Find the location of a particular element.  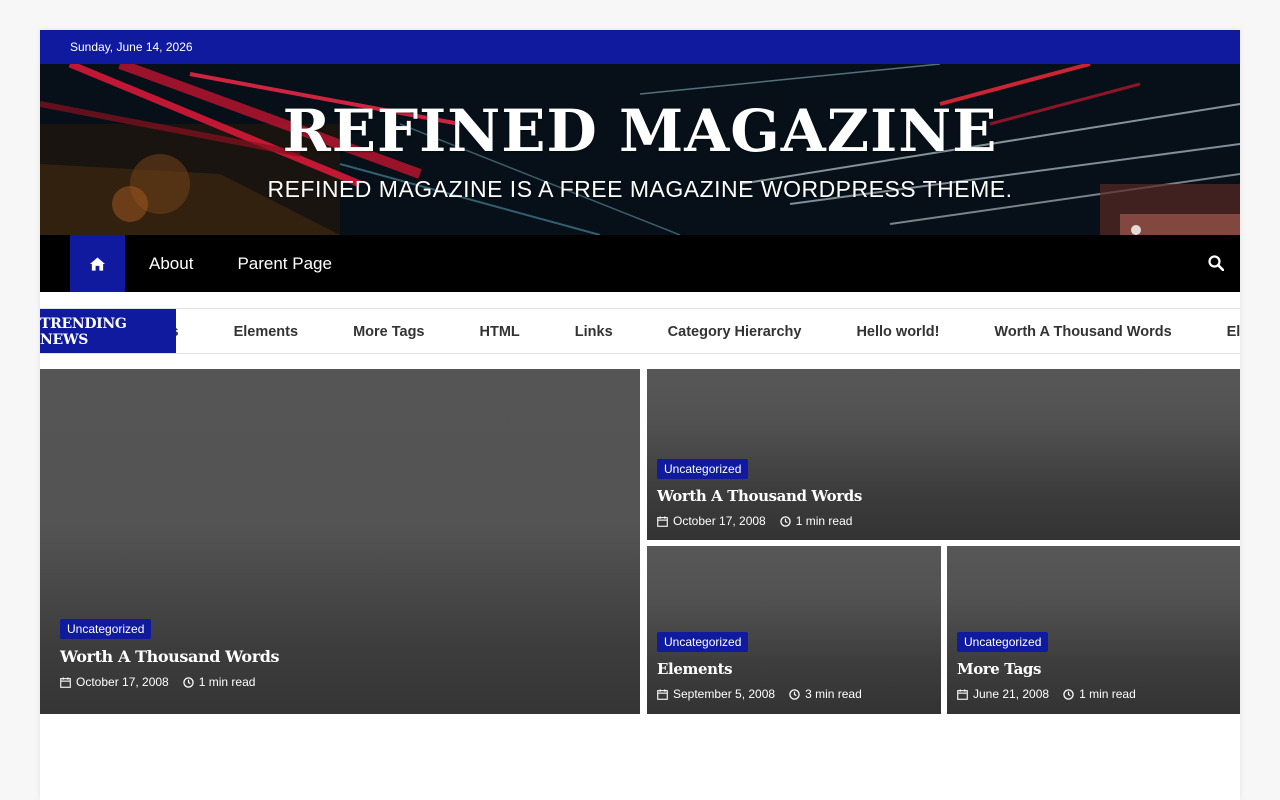

ticker-item: Hello world! is located at coordinates (897, 332).